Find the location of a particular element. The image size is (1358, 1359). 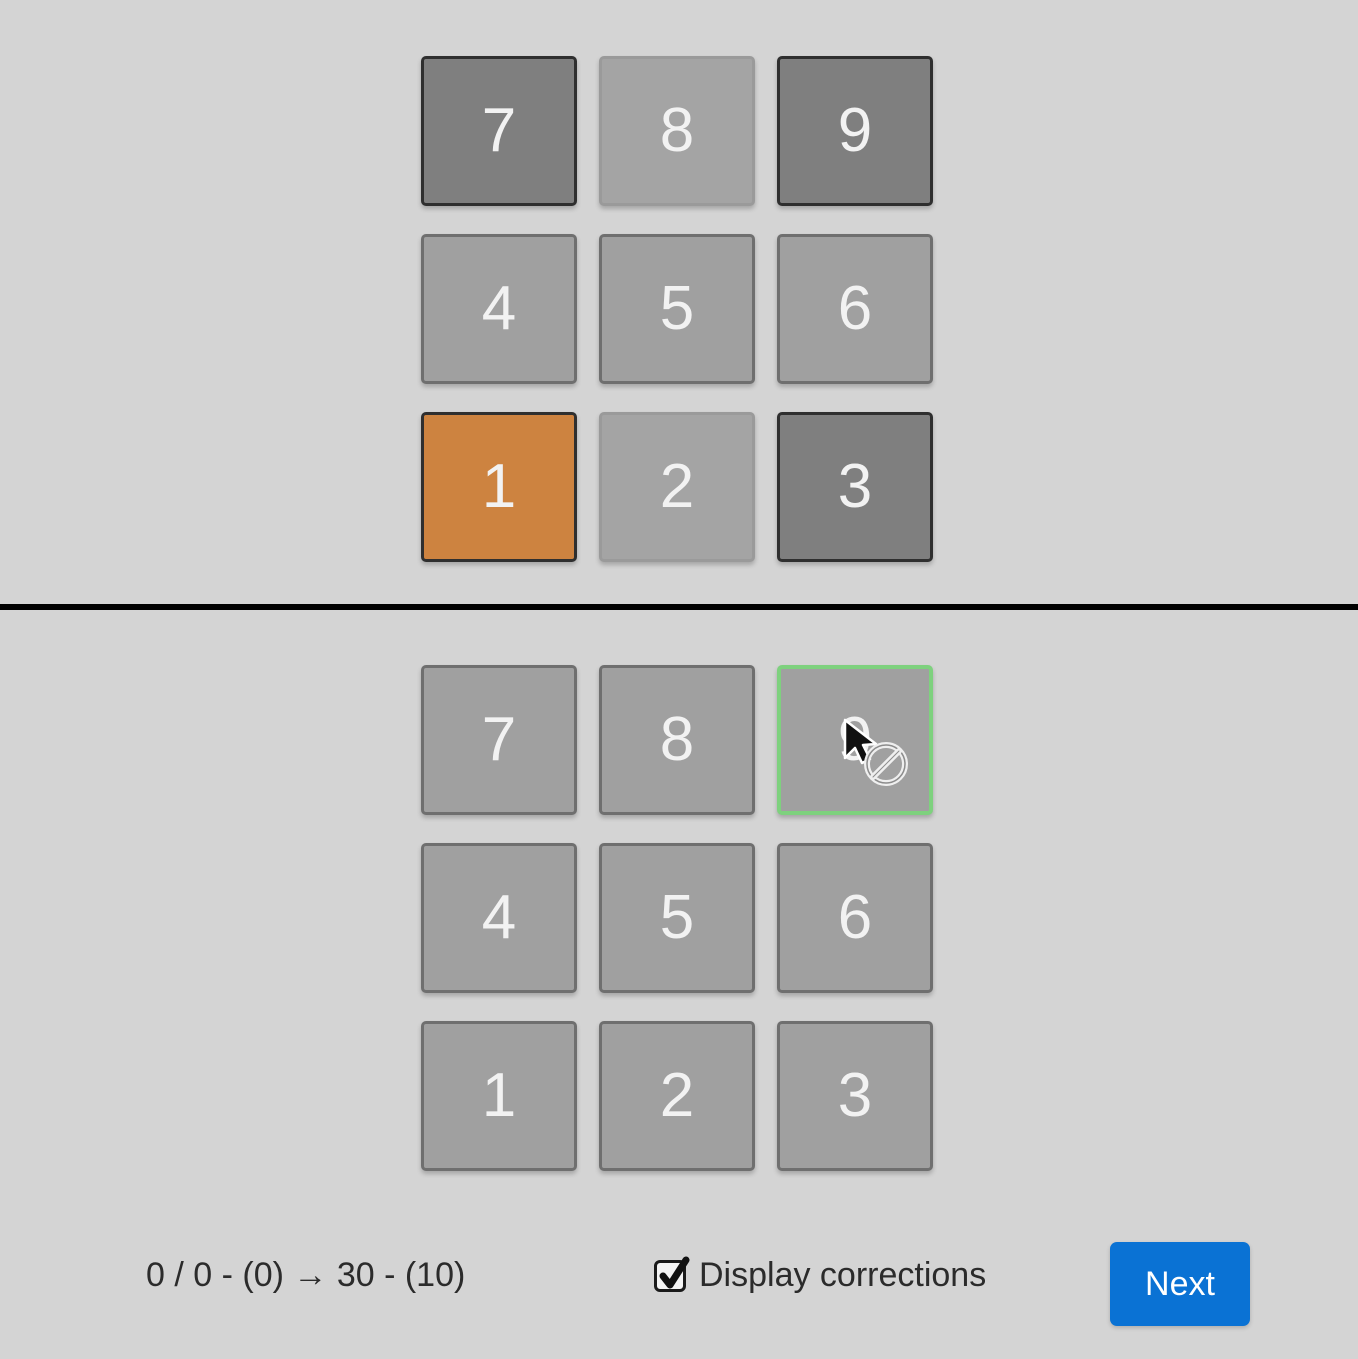

response-keypad-key-9: 9 is located at coordinates (855, 740).